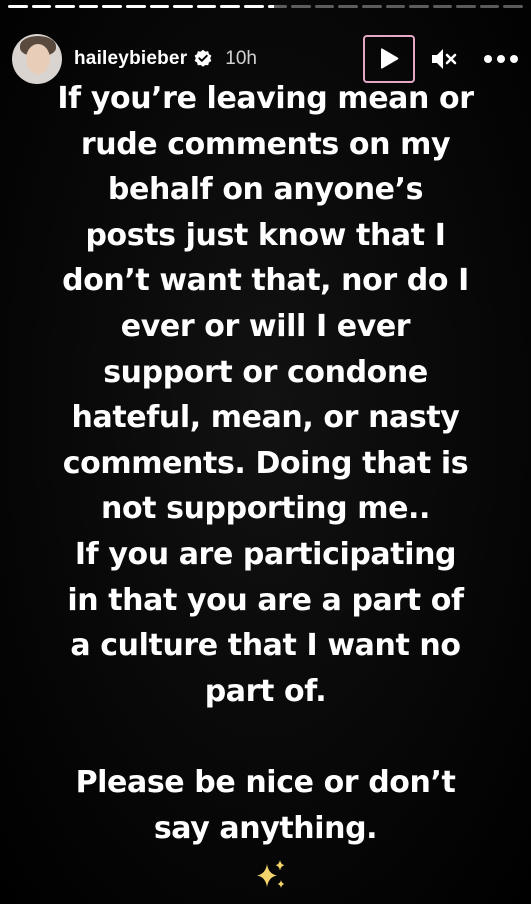  Describe the element at coordinates (265, 509) in the screenshot. I see `story-text-line: not supporting me..` at that location.